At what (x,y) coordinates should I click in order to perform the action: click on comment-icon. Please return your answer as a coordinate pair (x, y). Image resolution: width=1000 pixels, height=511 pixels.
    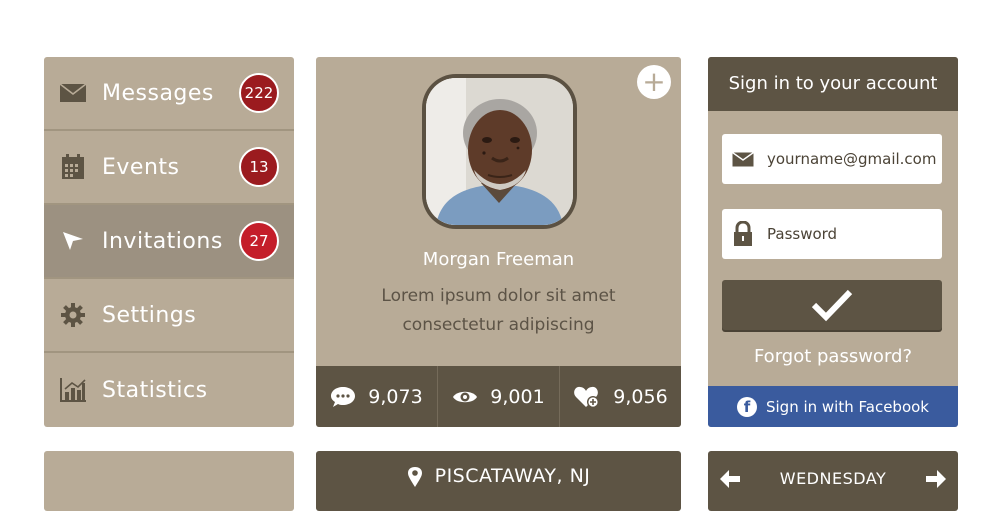
    Looking at the image, I should click on (343, 396).